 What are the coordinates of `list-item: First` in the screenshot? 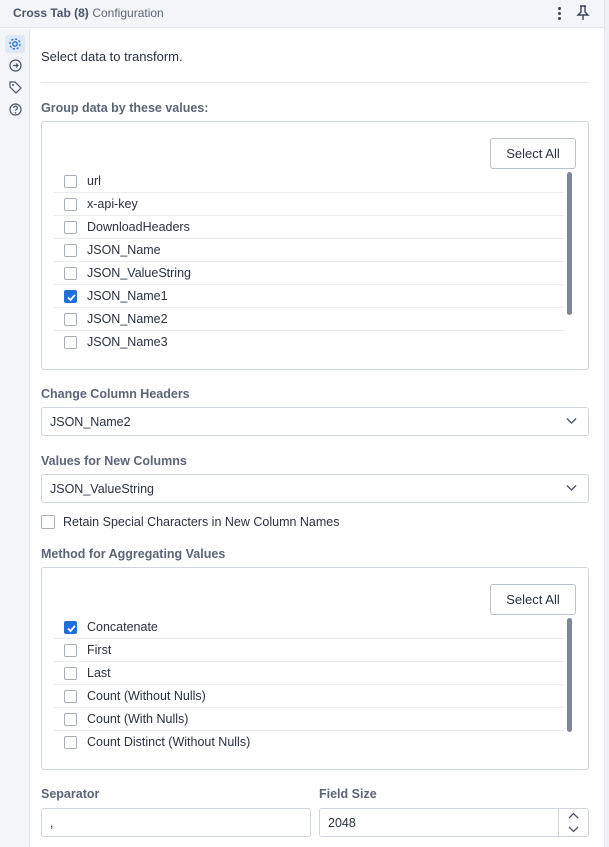 It's located at (309, 650).